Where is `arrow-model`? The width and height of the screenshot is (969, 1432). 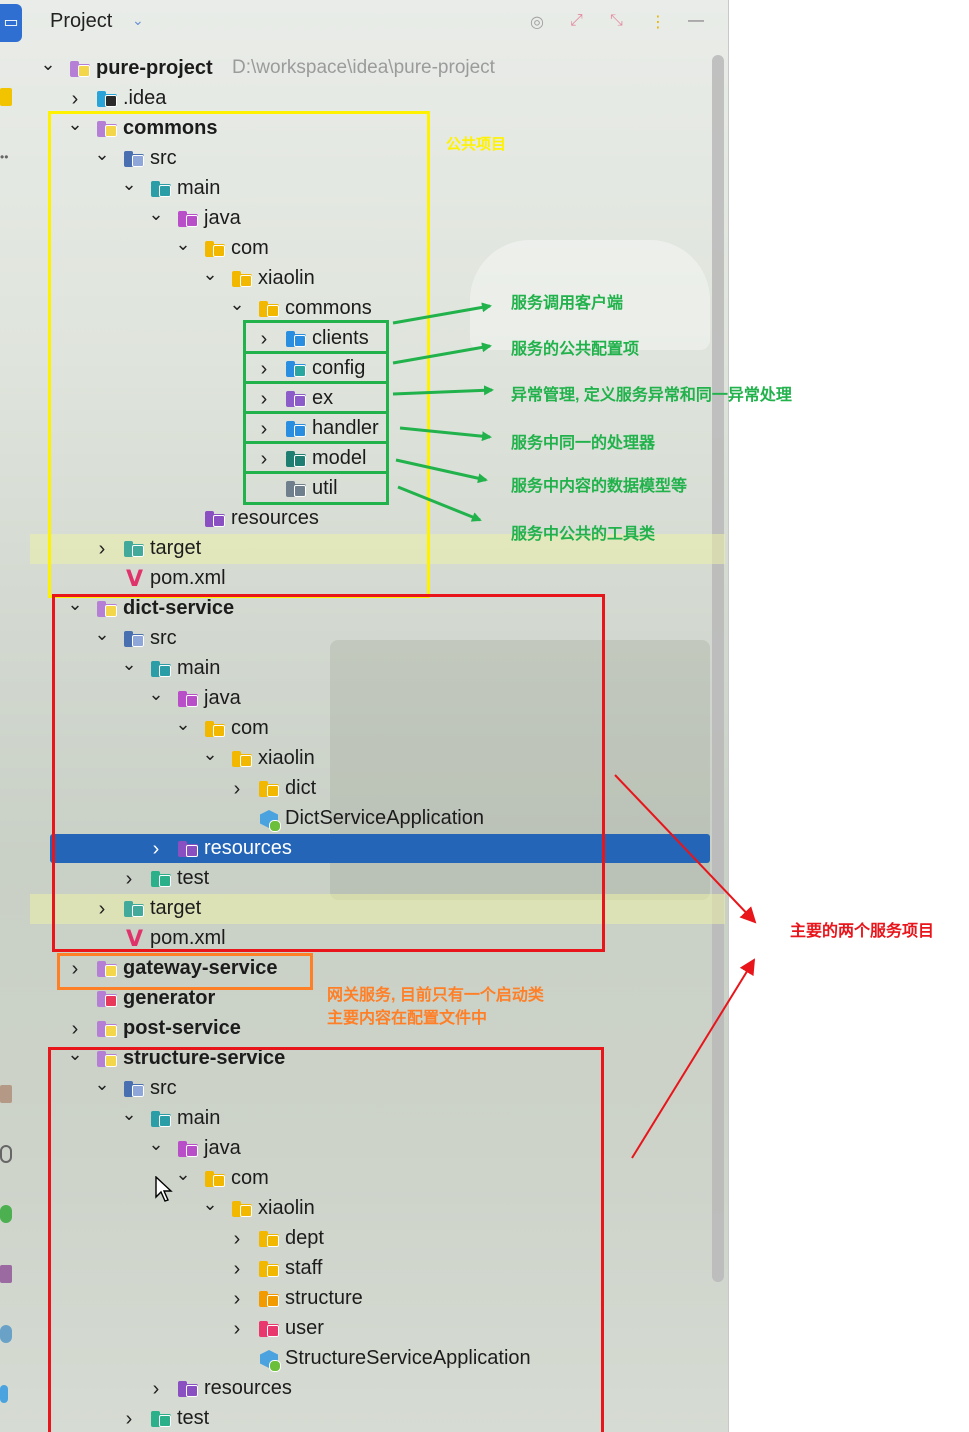
arrow-model is located at coordinates (441, 471).